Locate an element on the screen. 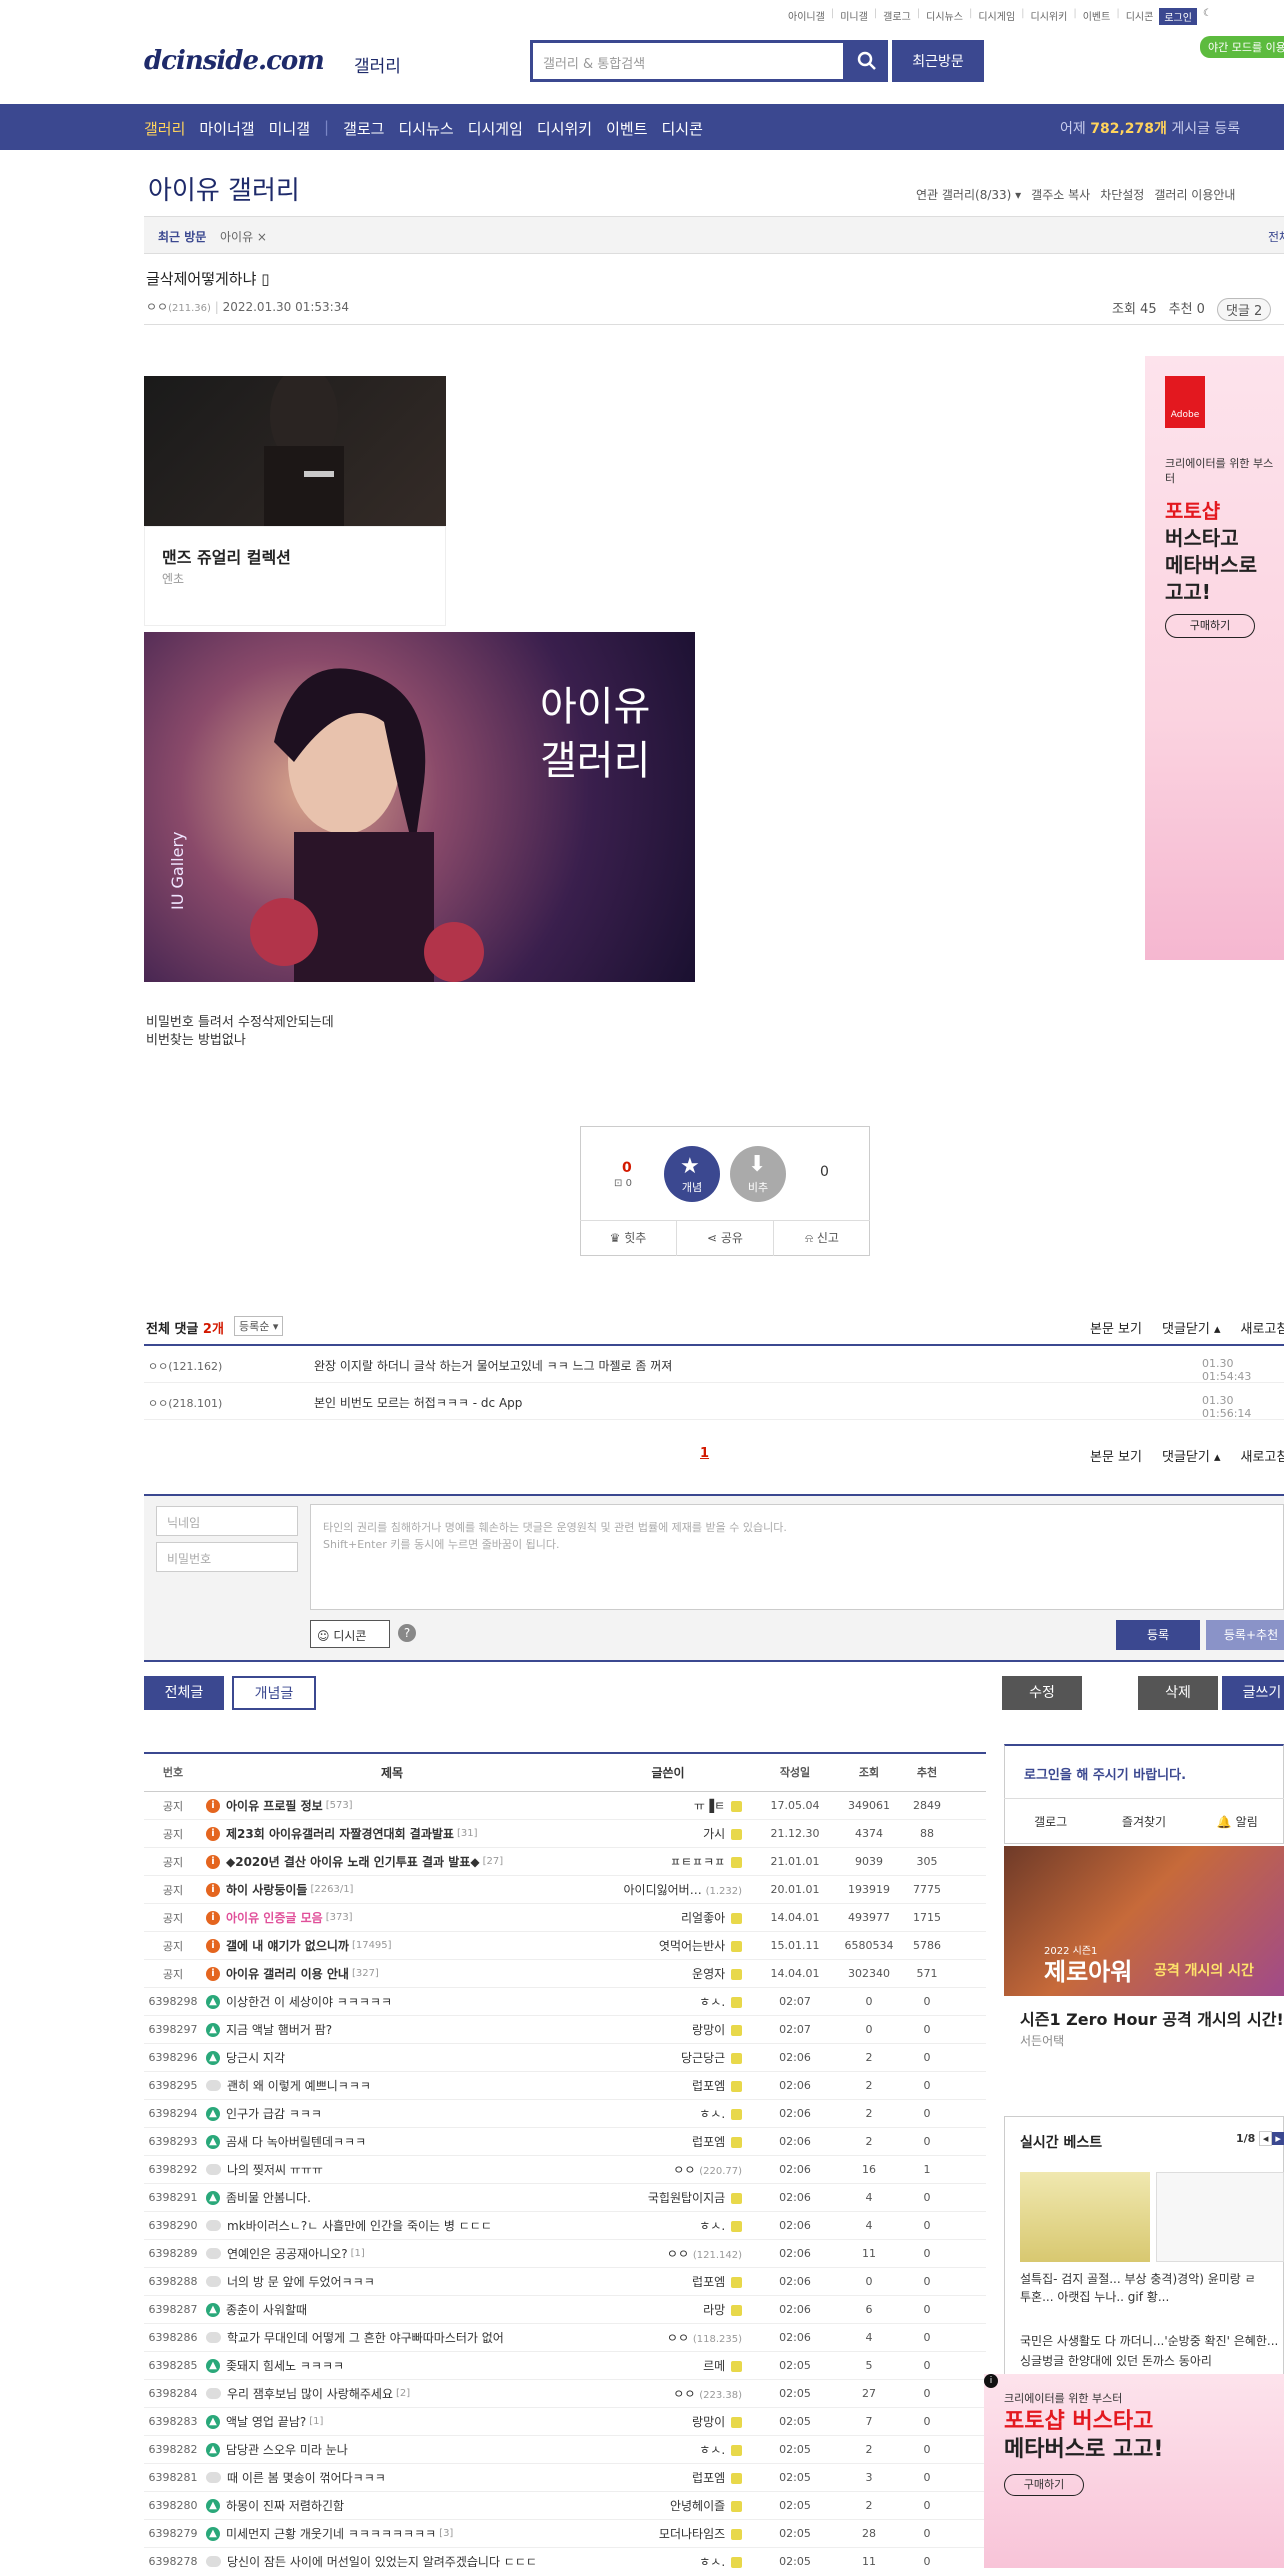 This screenshot has height=2568, width=1284. post-title-link: 아이유 갤러리 이용 안내 is located at coordinates (287, 1973).